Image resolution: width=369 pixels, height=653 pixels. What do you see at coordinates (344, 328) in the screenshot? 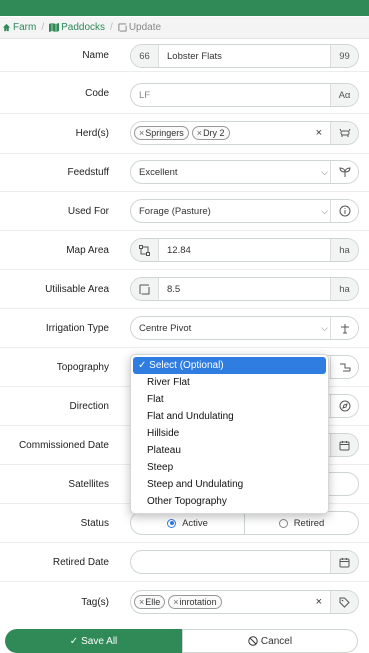
I see `sprinkler-icon` at bounding box center [344, 328].